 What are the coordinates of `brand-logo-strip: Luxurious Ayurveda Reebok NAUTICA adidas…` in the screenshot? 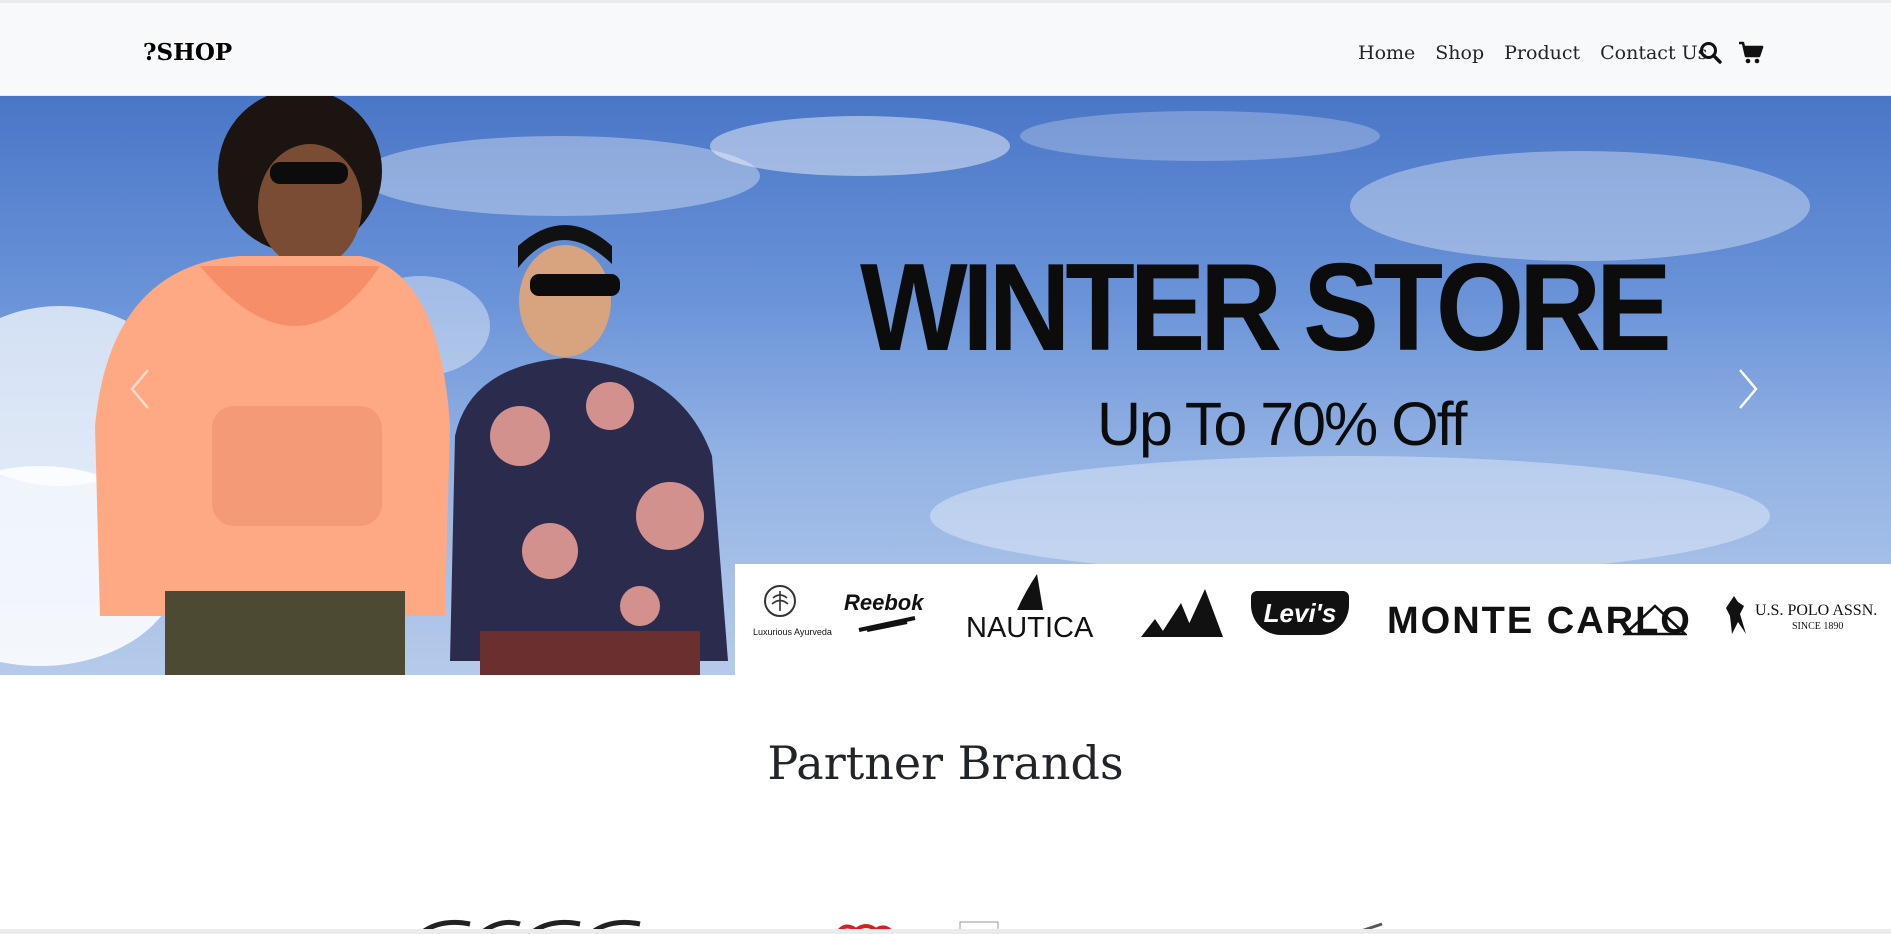 It's located at (1313, 619).